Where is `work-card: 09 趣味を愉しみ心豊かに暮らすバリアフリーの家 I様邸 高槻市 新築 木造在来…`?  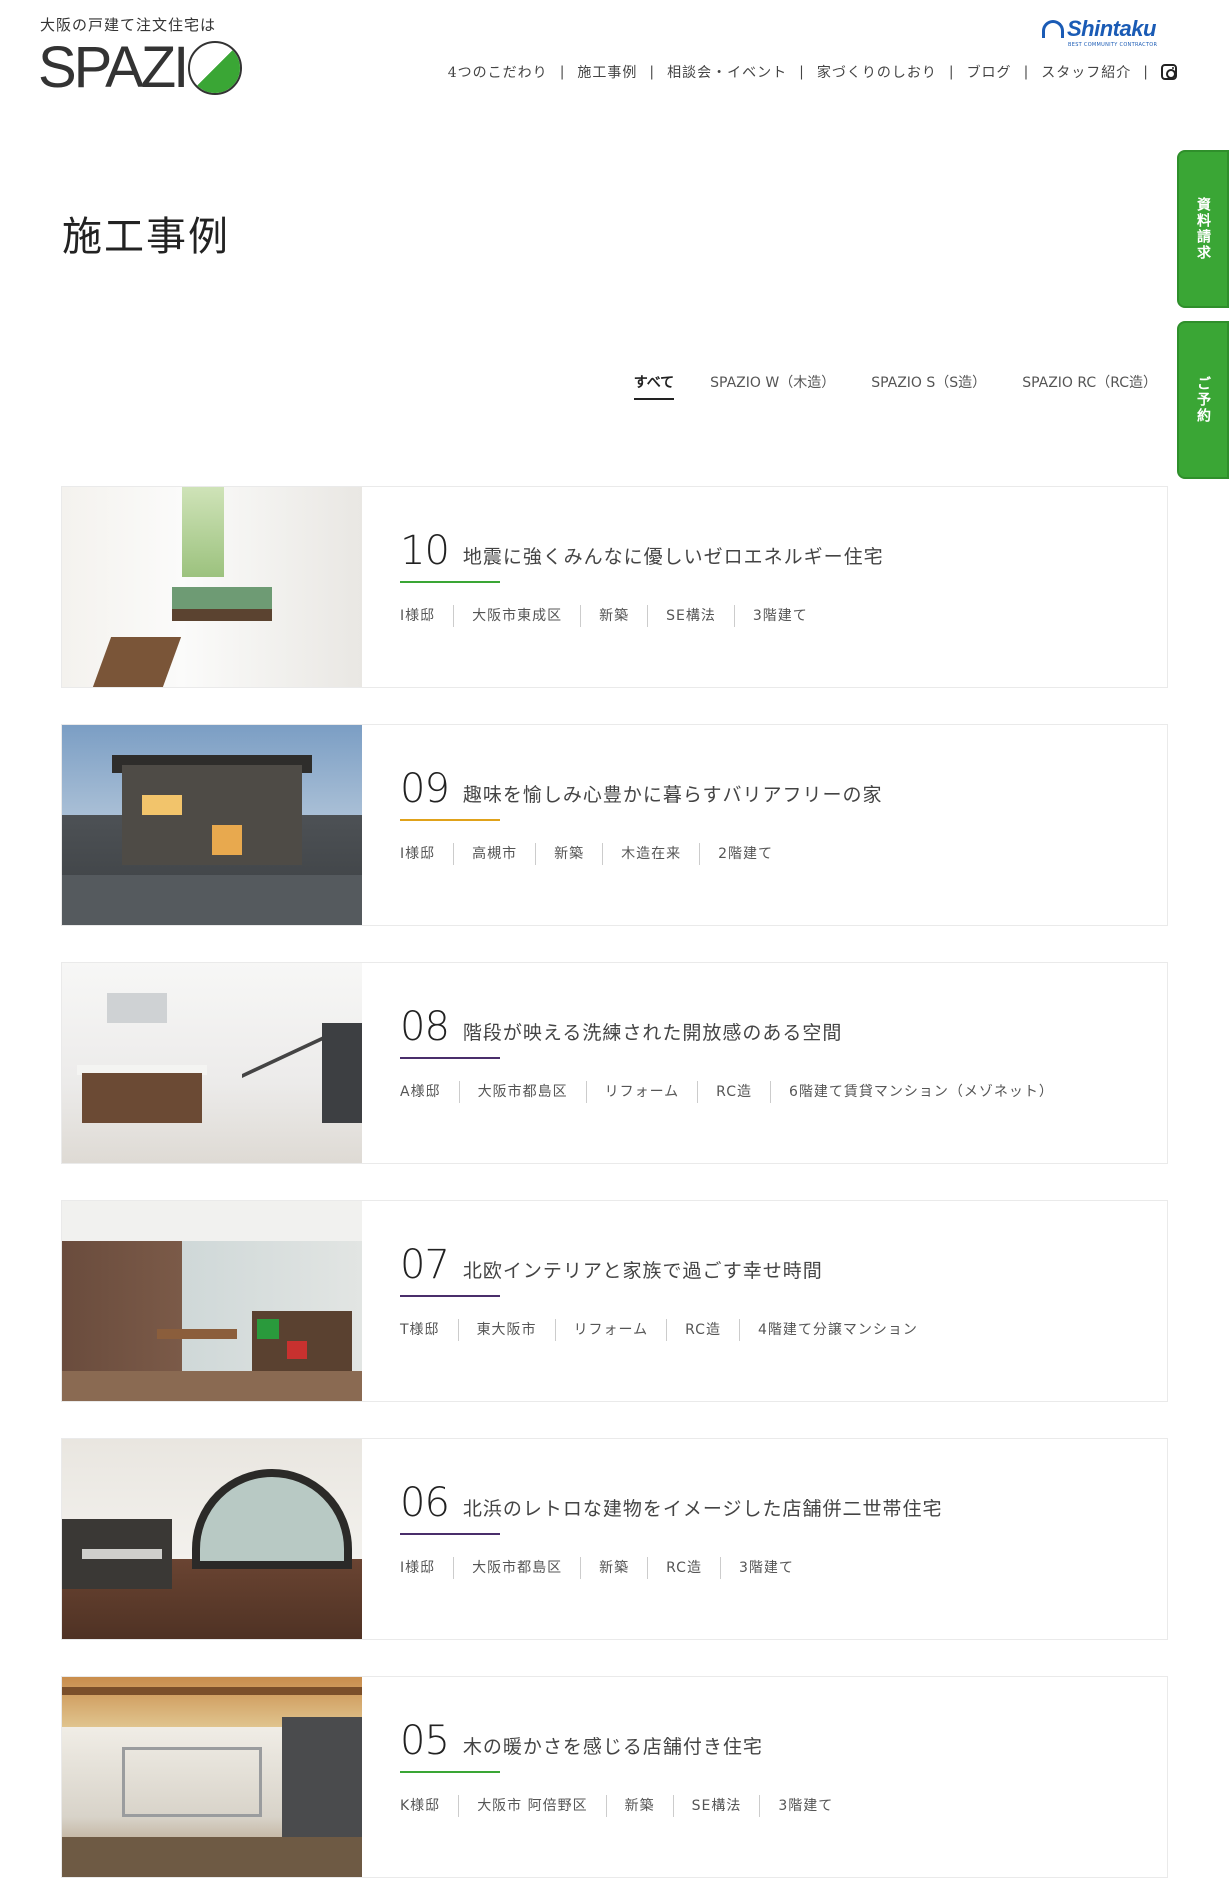 work-card: 09 趣味を愉しみ心豊かに暮らすバリアフリーの家 I様邸 高槻市 新築 木造在来… is located at coordinates (614, 825).